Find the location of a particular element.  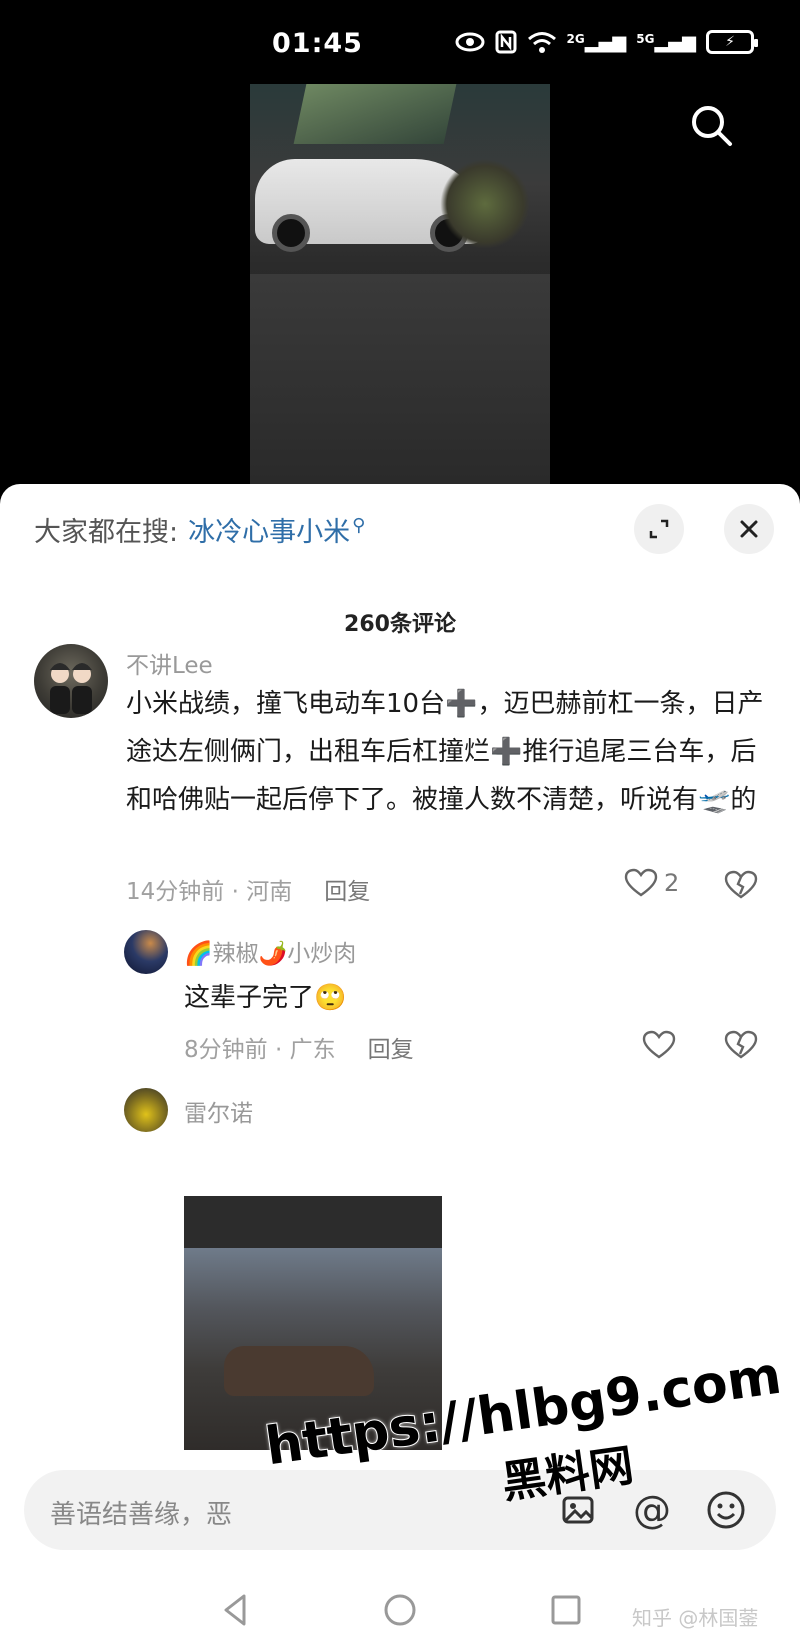

video-scene-road is located at coordinates (400, 379).